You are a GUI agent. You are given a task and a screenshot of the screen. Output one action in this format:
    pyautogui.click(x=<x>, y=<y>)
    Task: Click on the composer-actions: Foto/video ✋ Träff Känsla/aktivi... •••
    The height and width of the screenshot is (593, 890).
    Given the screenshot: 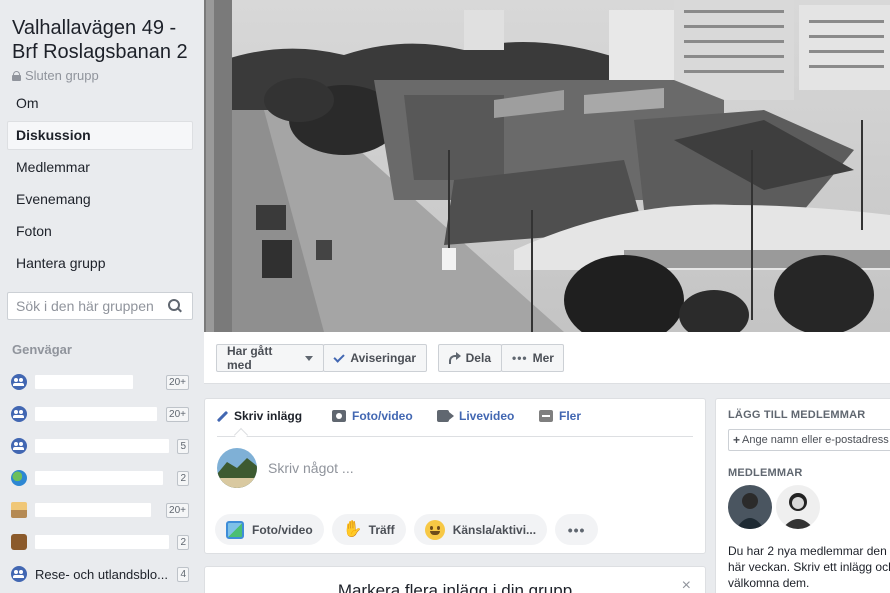 What is the action you would take?
    pyautogui.click(x=407, y=529)
    